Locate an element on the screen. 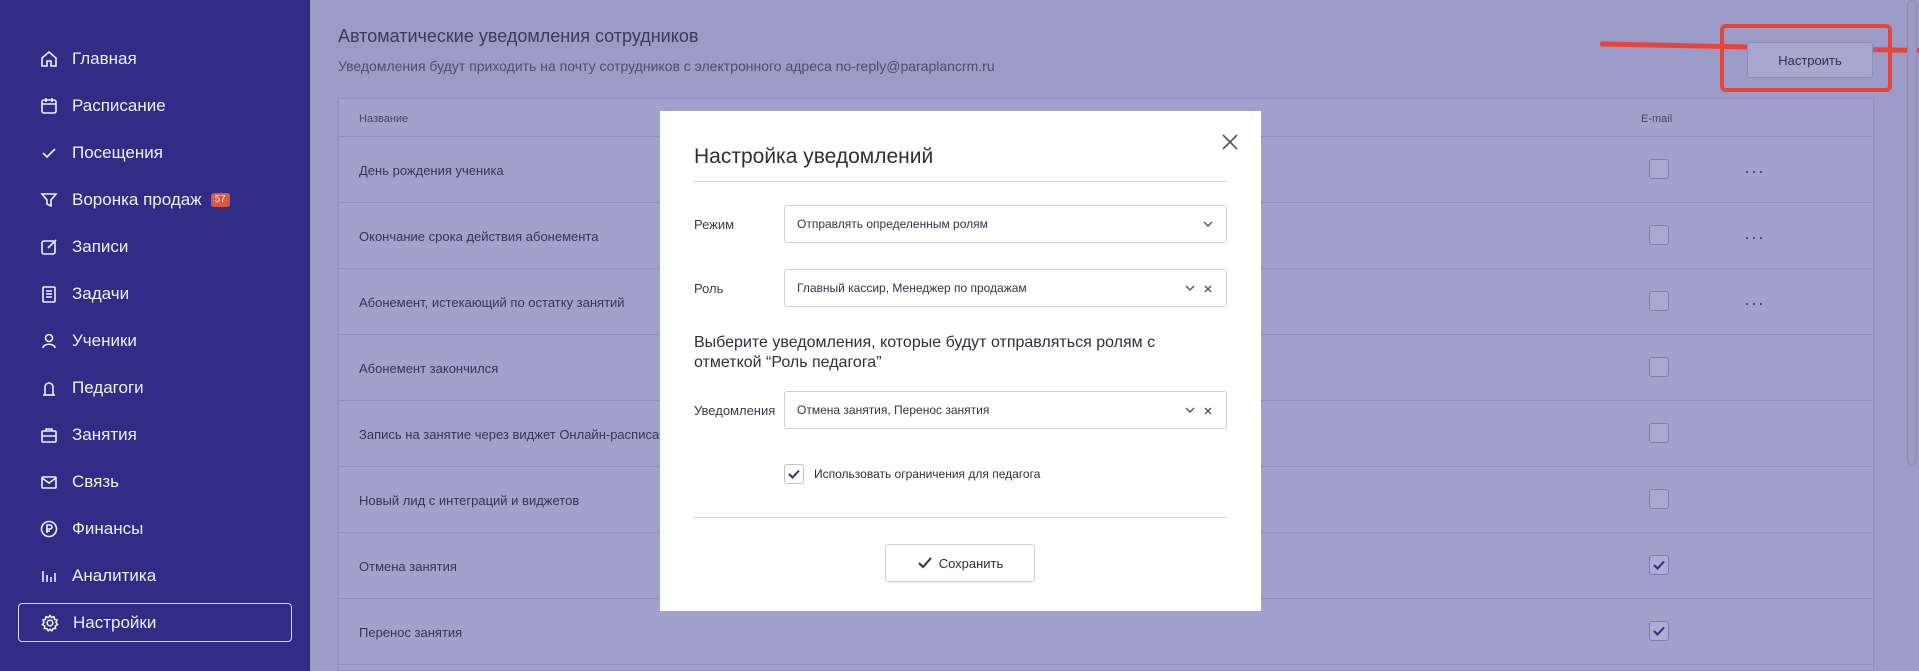  sidebar-item-records: Записи is located at coordinates (155, 246).